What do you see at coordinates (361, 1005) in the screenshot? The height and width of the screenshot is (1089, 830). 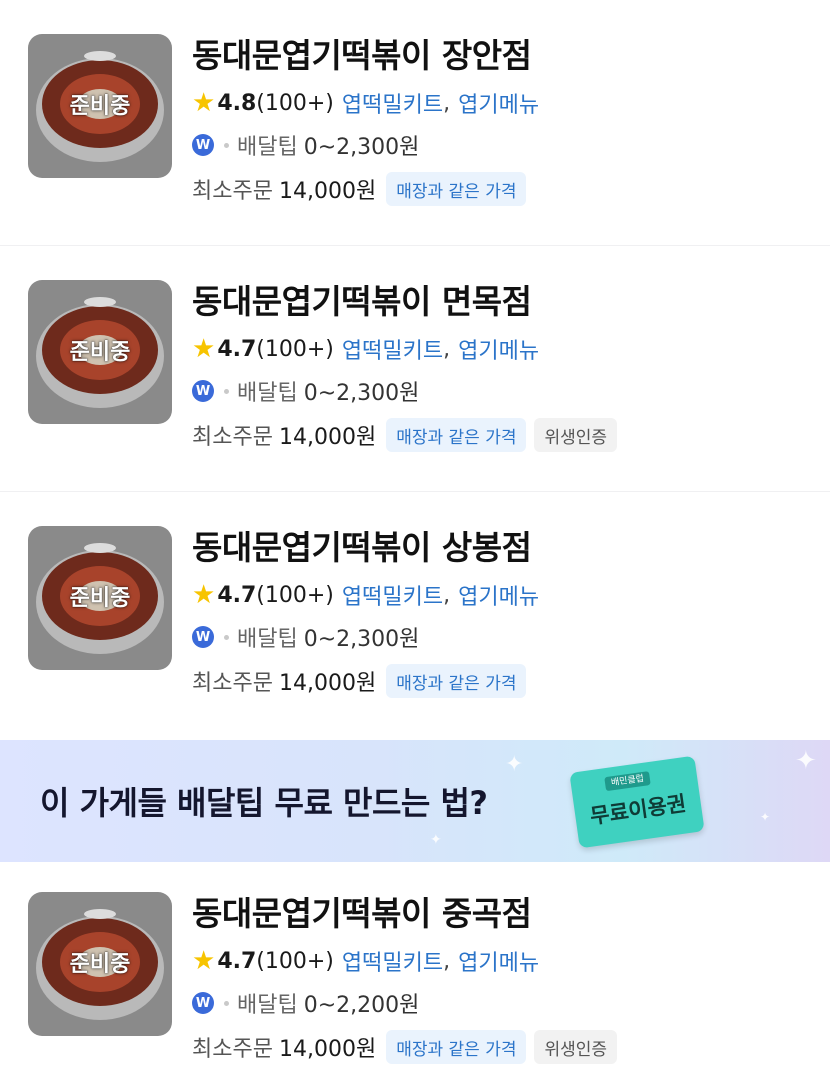 I see `delivery-tip-value: 0~2,200원` at bounding box center [361, 1005].